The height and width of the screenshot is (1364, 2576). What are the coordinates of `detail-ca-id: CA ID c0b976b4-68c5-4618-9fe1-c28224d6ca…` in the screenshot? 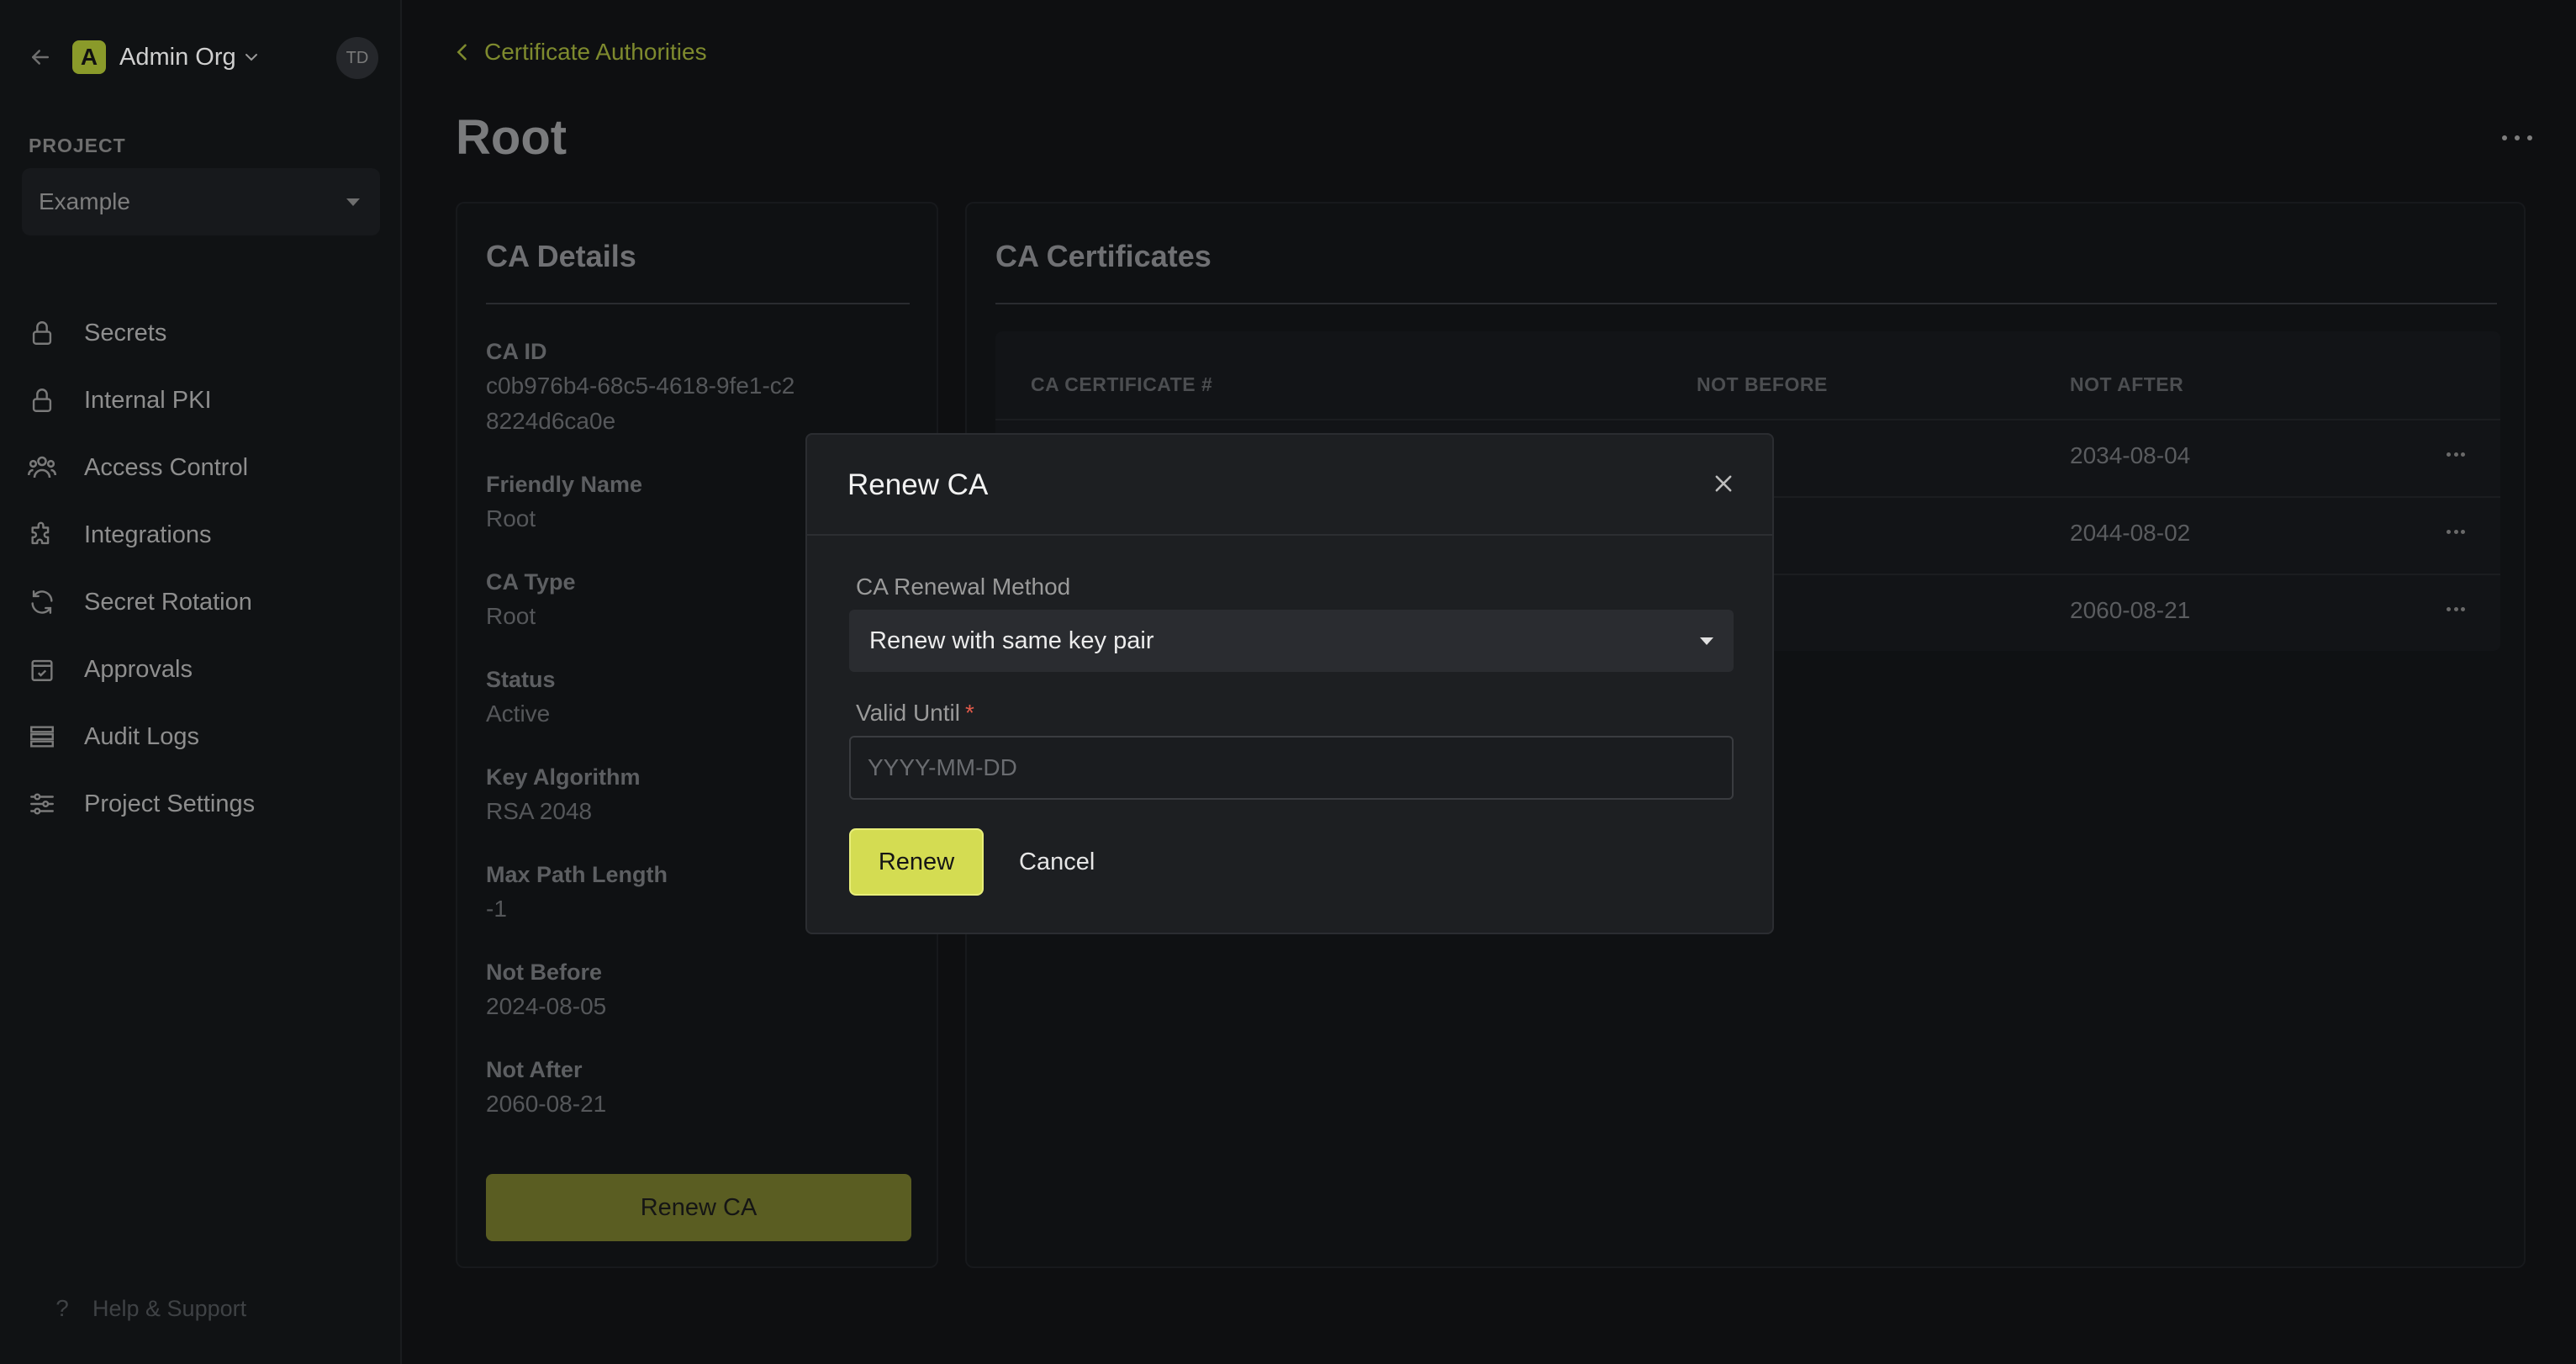 It's located at (704, 387).